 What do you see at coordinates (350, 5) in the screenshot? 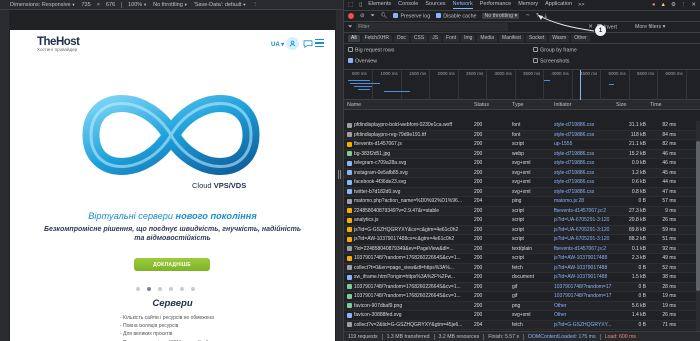
I see `inspect-icon: ⬚` at bounding box center [350, 5].